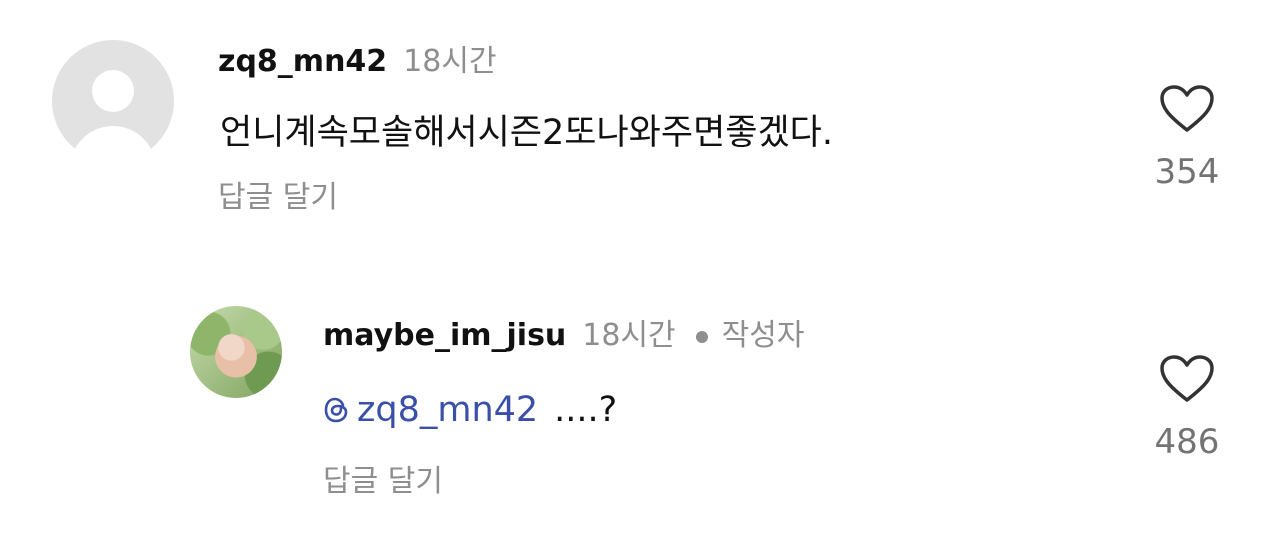  I want to click on profile-photo-avatar, so click(236, 352).